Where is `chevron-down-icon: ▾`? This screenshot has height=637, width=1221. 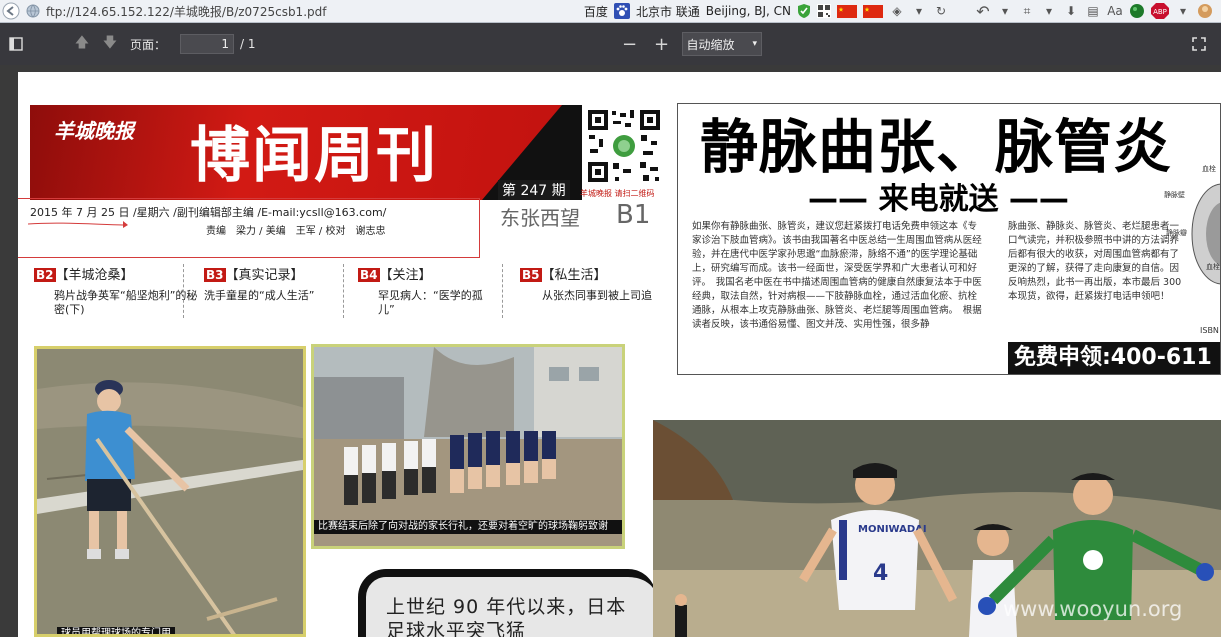
chevron-down-icon: ▾ is located at coordinates (755, 44).